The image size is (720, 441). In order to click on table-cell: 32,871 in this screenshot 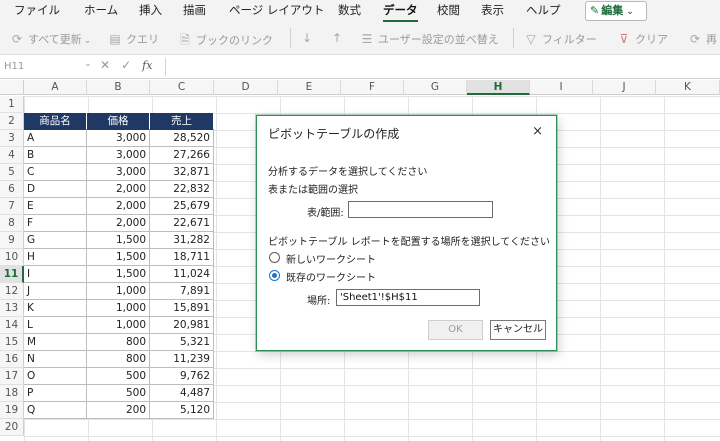, I will do `click(182, 172)`.